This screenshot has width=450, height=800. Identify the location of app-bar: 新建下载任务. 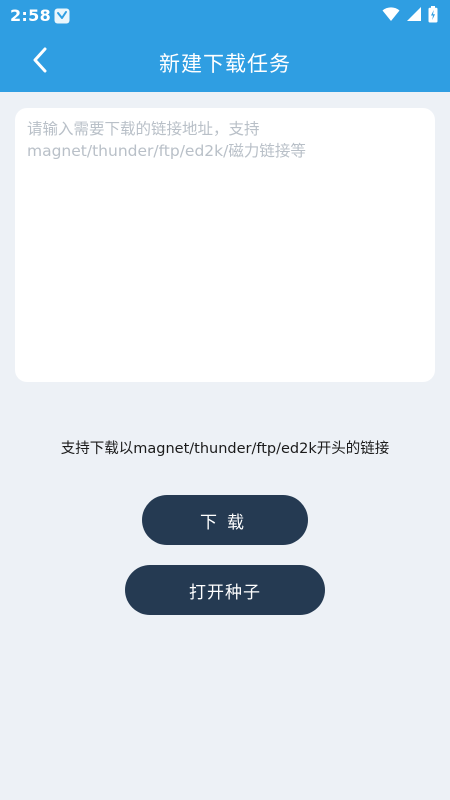
(225, 62).